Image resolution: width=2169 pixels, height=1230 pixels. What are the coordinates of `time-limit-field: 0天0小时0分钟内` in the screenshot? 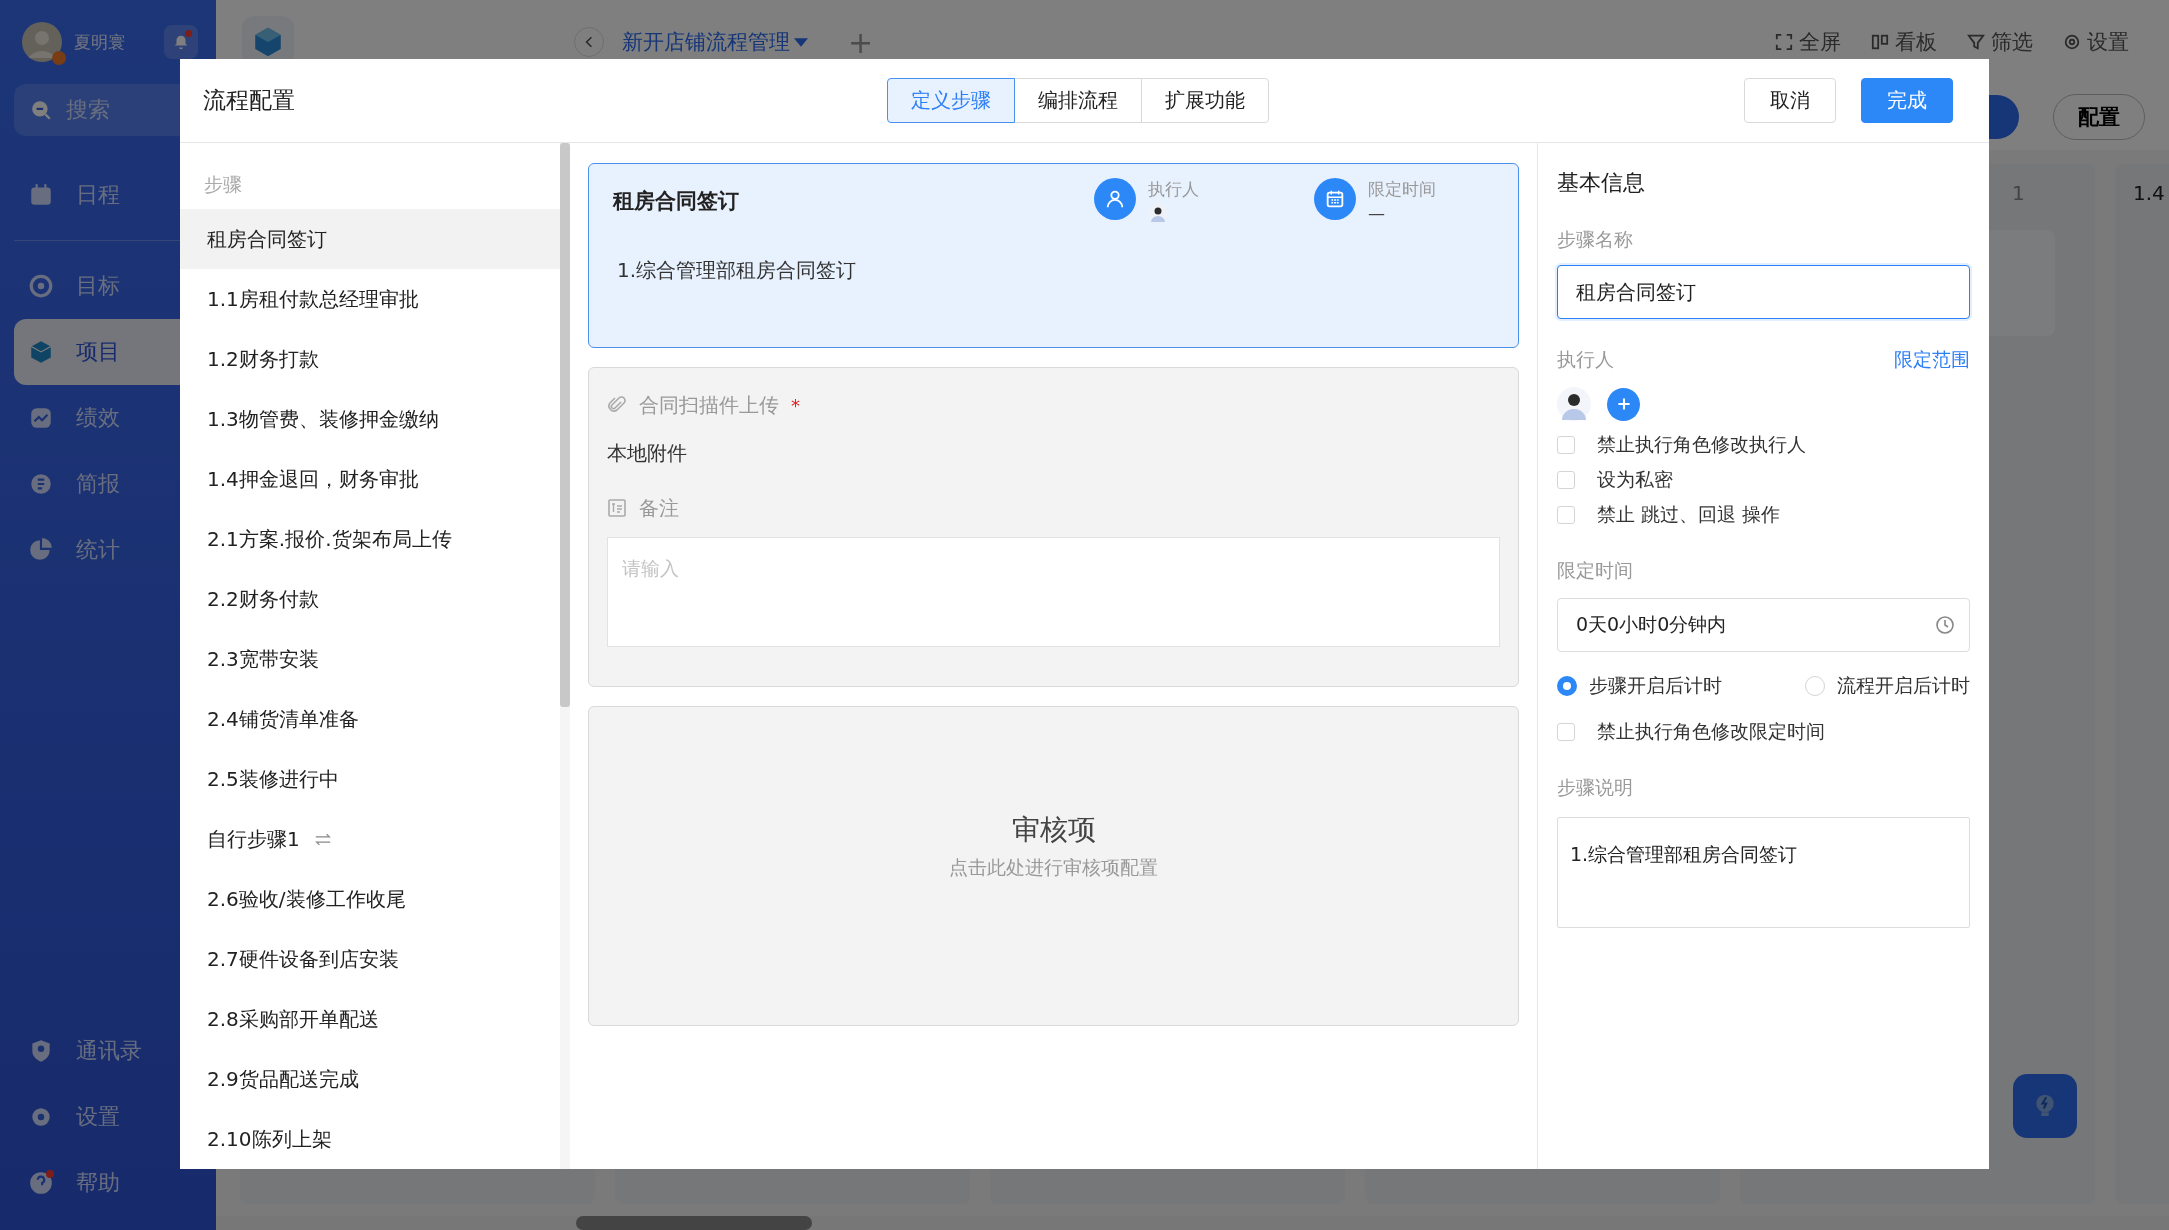 It's located at (1763, 625).